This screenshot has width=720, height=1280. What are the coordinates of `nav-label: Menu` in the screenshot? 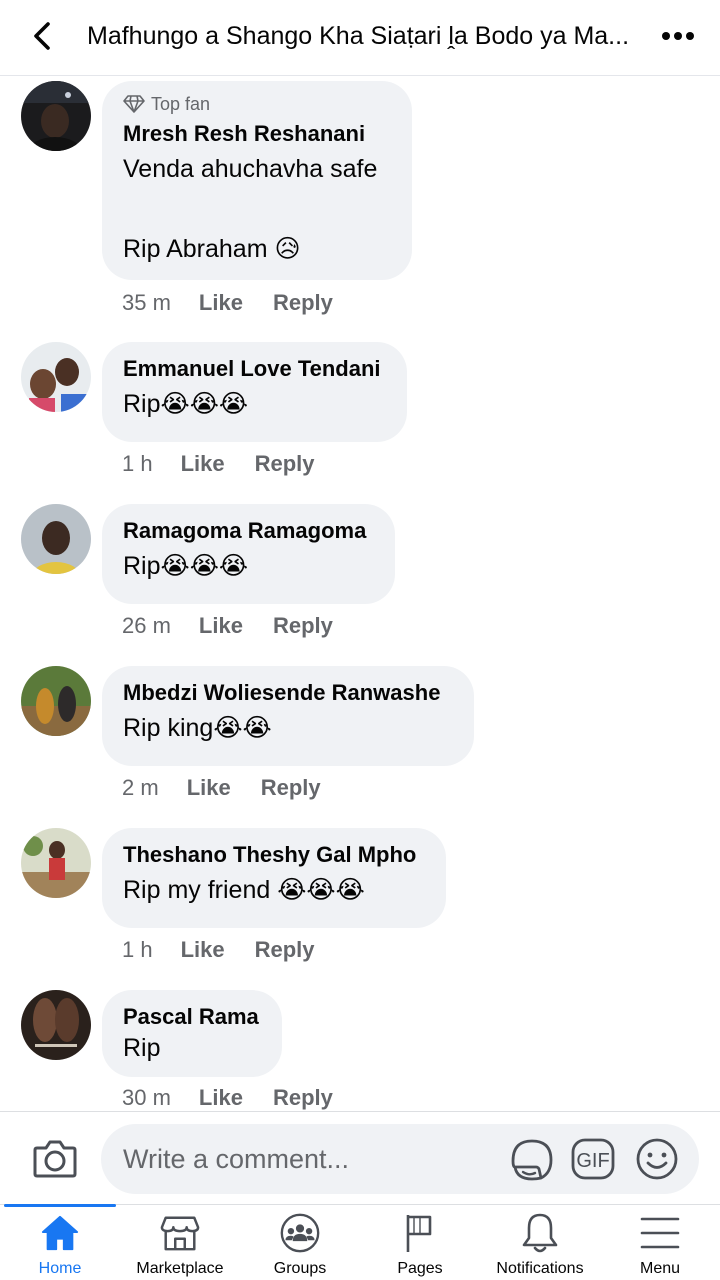 It's located at (660, 1268).